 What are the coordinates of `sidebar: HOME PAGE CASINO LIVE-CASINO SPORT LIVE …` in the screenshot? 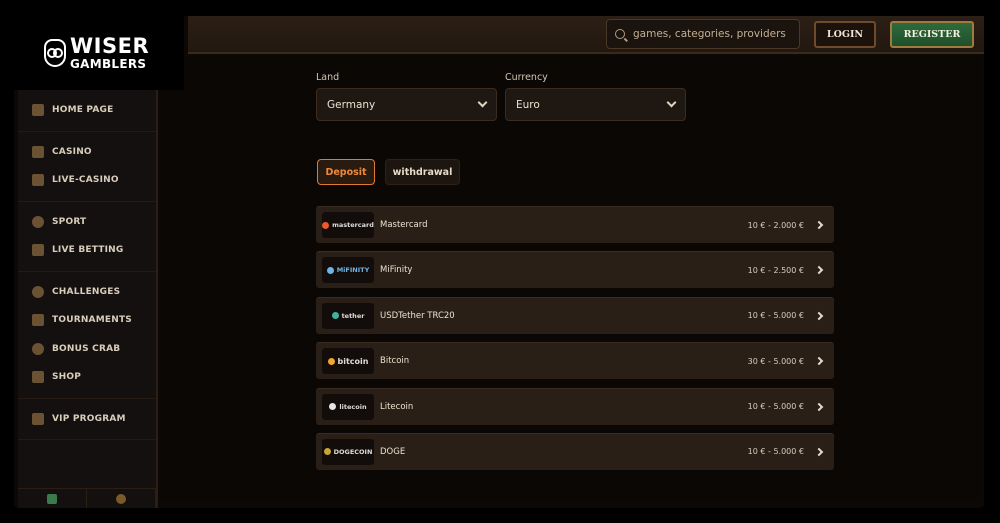 It's located at (88, 299).